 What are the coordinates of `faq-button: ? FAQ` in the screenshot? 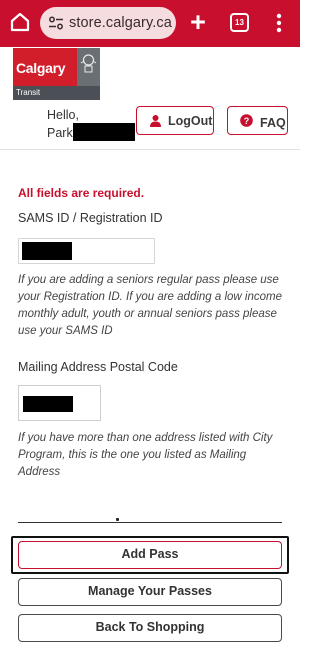 It's located at (257, 120).